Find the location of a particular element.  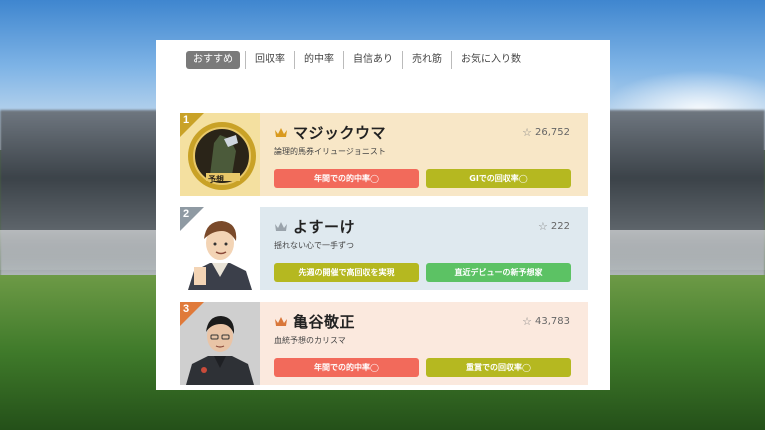

sort-tabs: おすすめ 回収率 的中率 自信あり 売れ筋 お気に入り数 is located at coordinates (358, 60).